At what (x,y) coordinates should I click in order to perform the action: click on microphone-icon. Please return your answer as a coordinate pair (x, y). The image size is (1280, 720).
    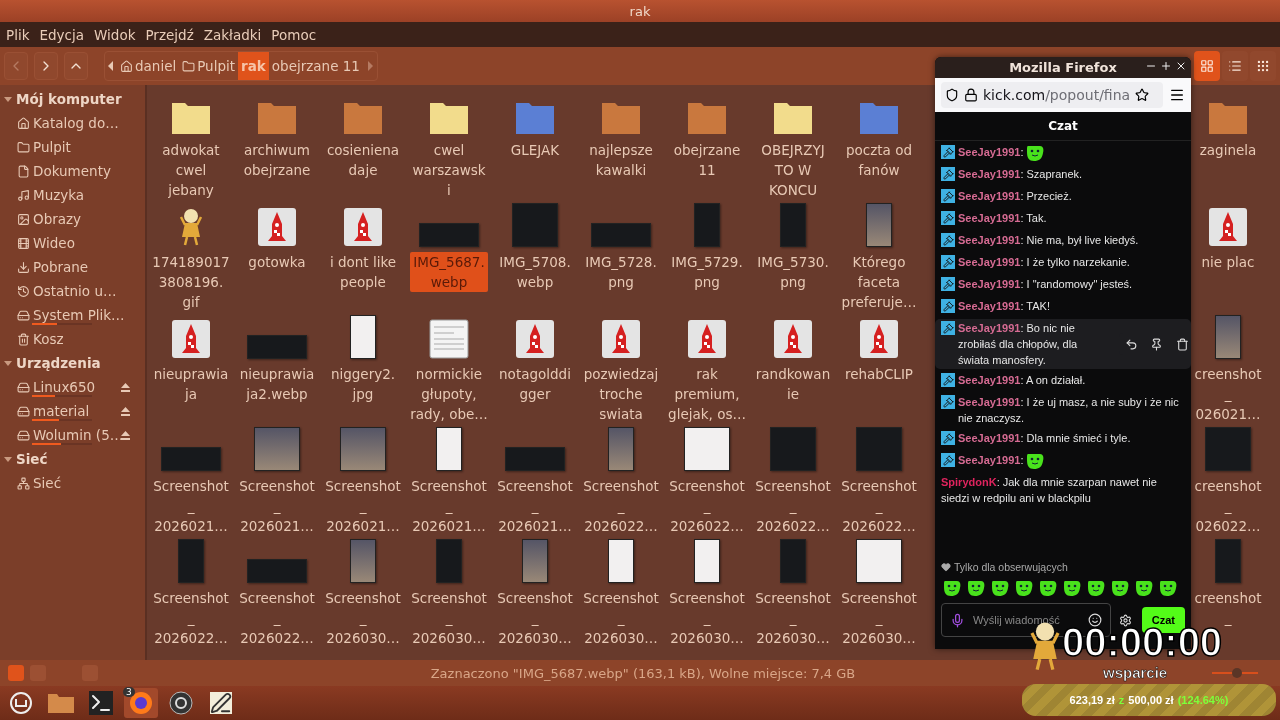
    Looking at the image, I should click on (957, 620).